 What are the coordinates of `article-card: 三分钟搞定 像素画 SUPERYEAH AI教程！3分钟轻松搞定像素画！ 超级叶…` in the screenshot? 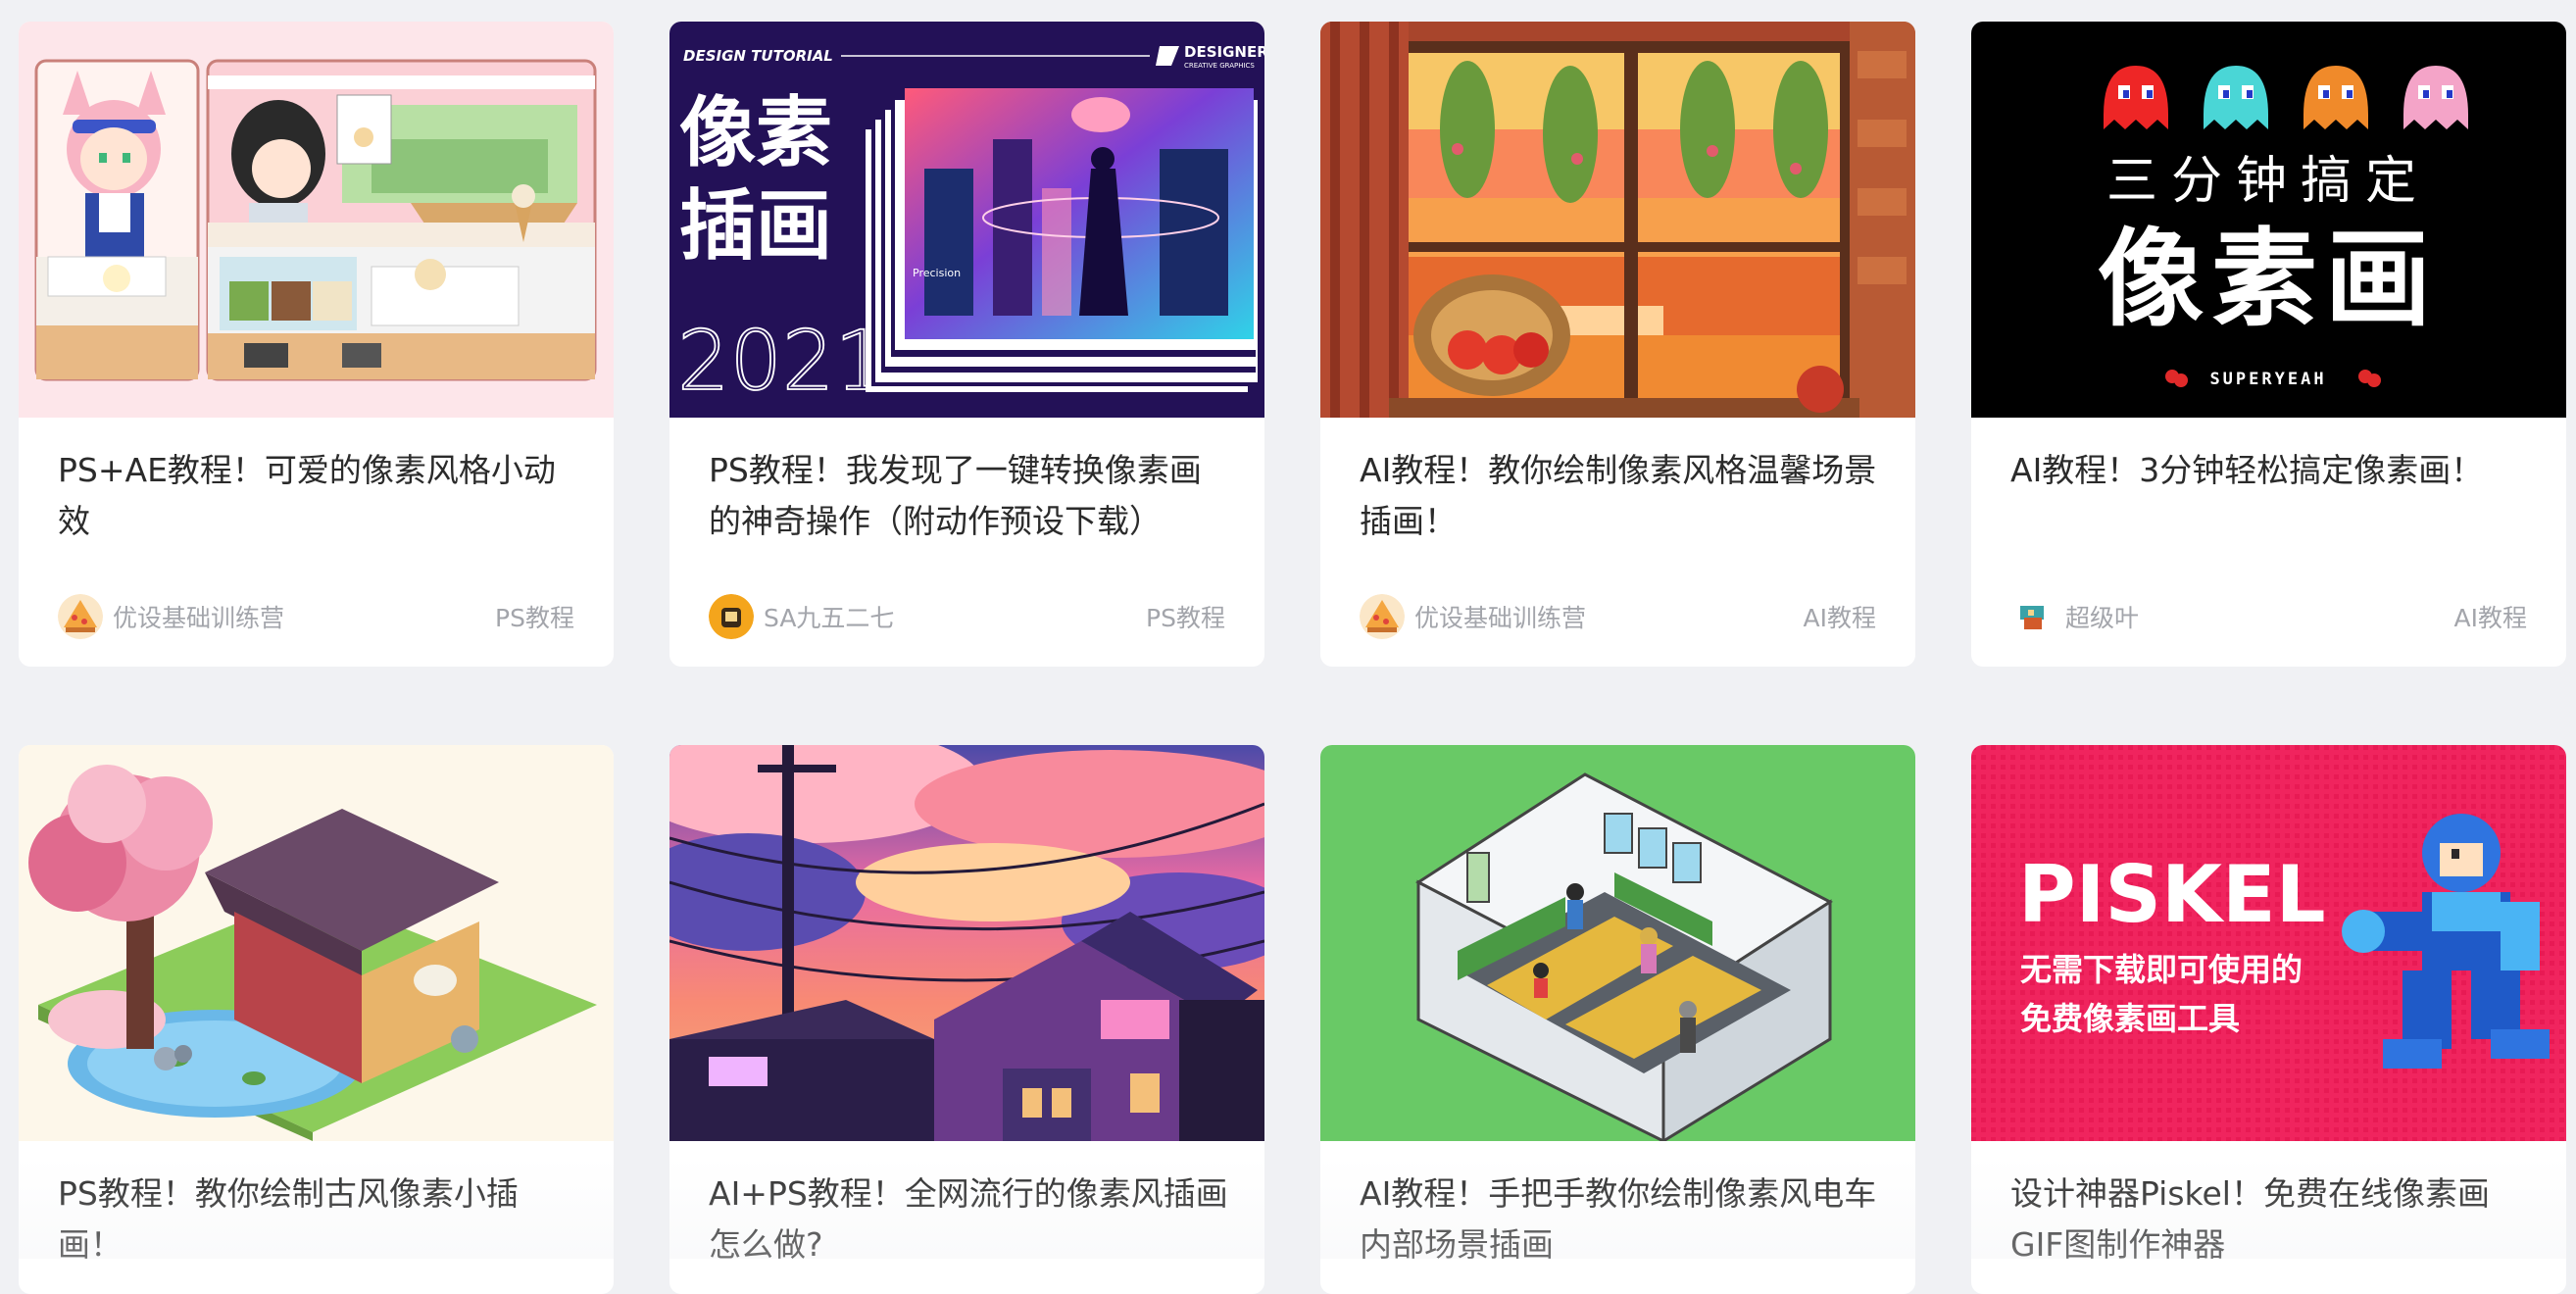 It's located at (2268, 344).